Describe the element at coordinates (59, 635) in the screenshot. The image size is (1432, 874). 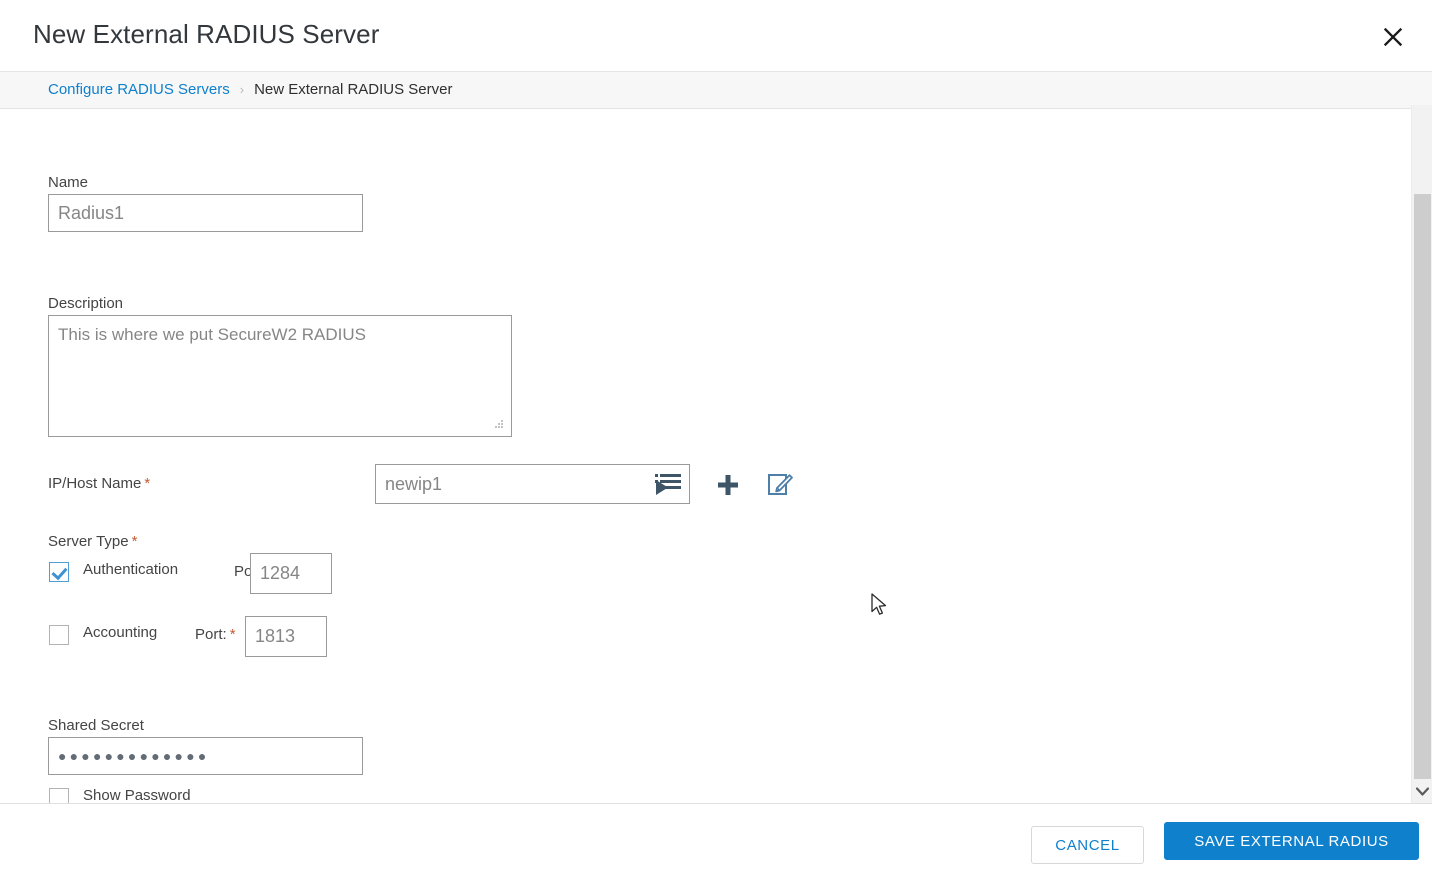
I see `accounting-checkbox` at that location.